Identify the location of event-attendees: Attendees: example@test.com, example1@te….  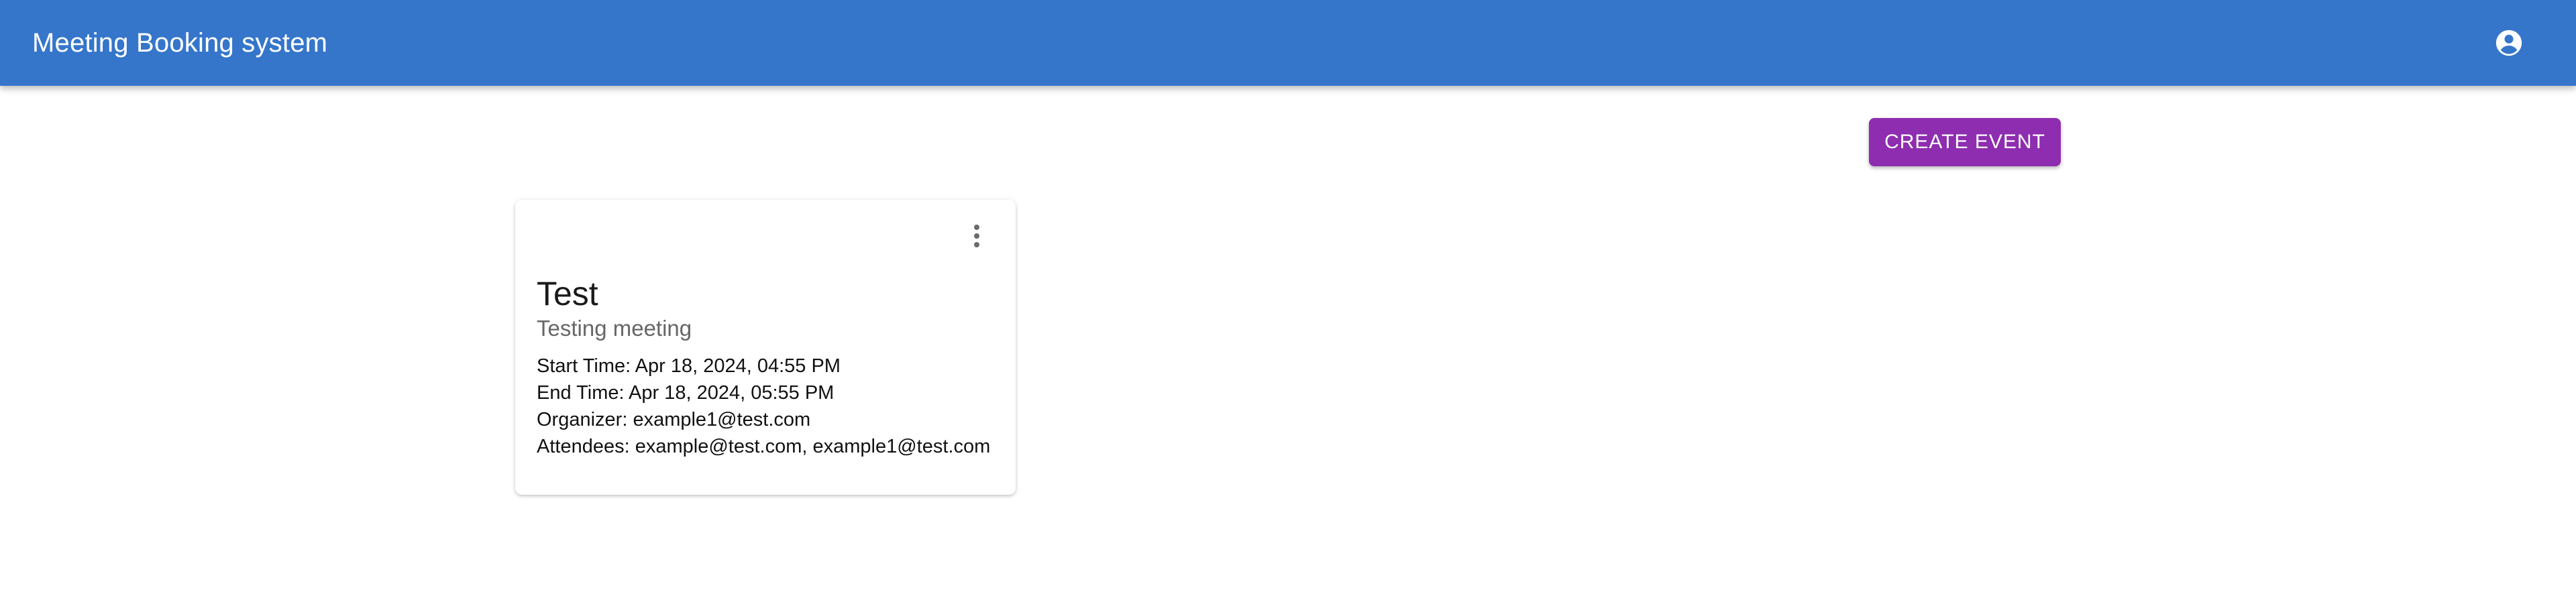
(764, 446).